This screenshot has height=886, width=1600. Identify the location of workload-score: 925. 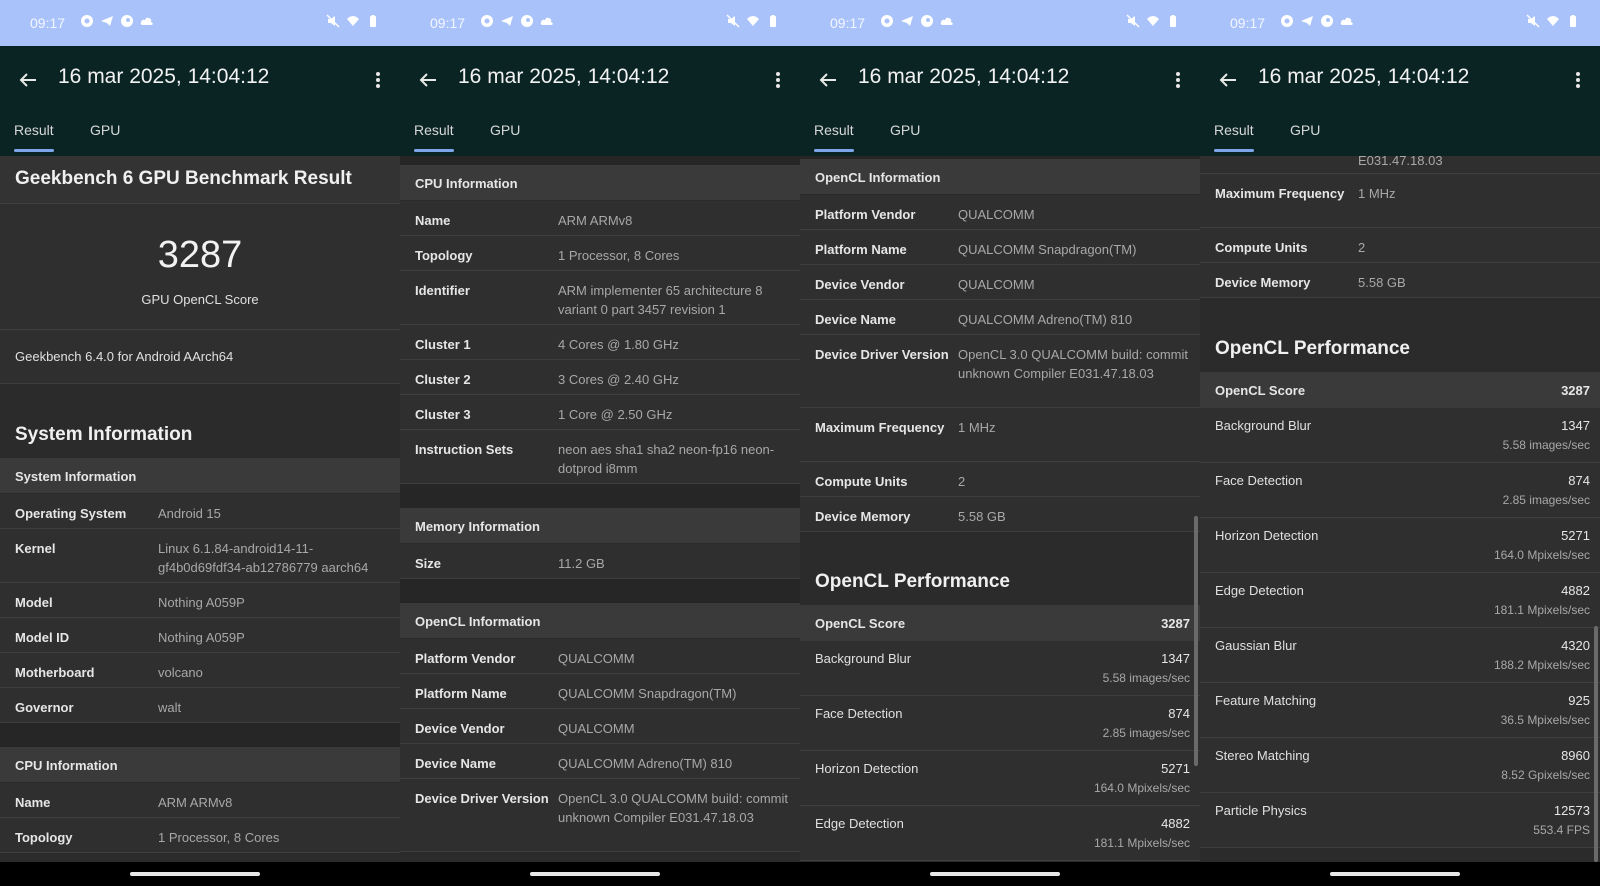
(1579, 700).